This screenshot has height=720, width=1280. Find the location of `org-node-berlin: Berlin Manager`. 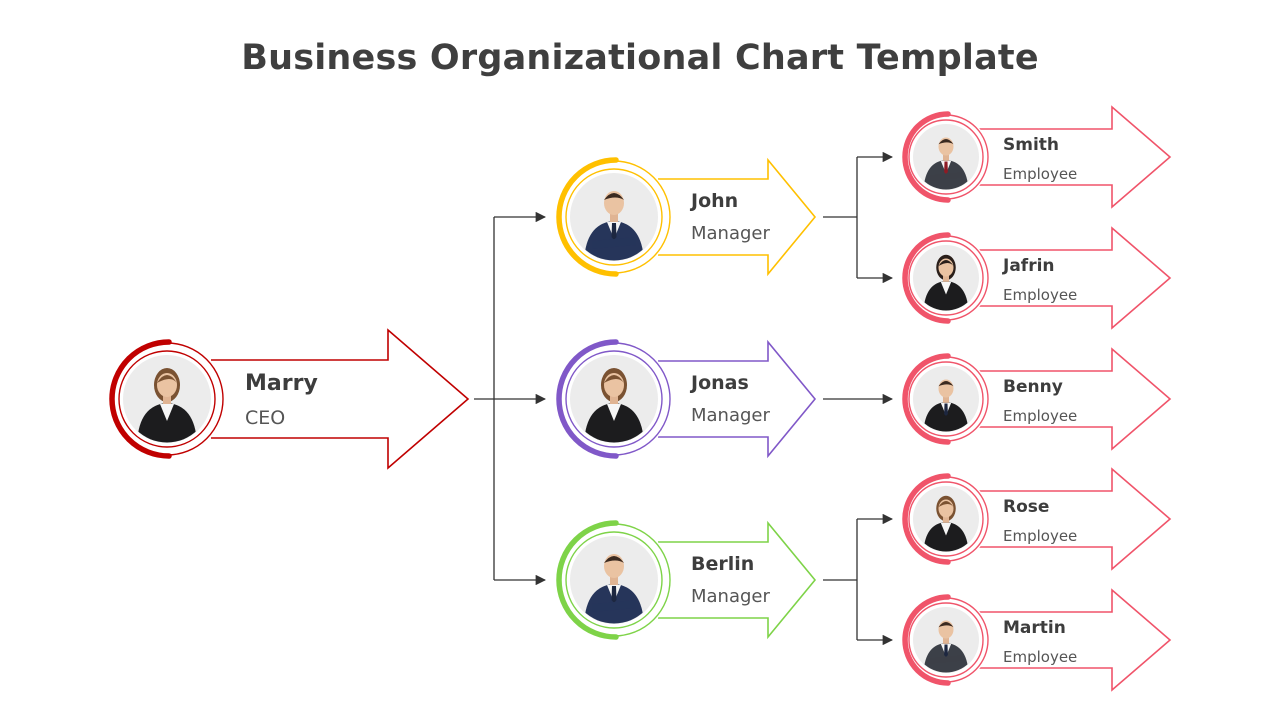

org-node-berlin: Berlin Manager is located at coordinates (686, 580).